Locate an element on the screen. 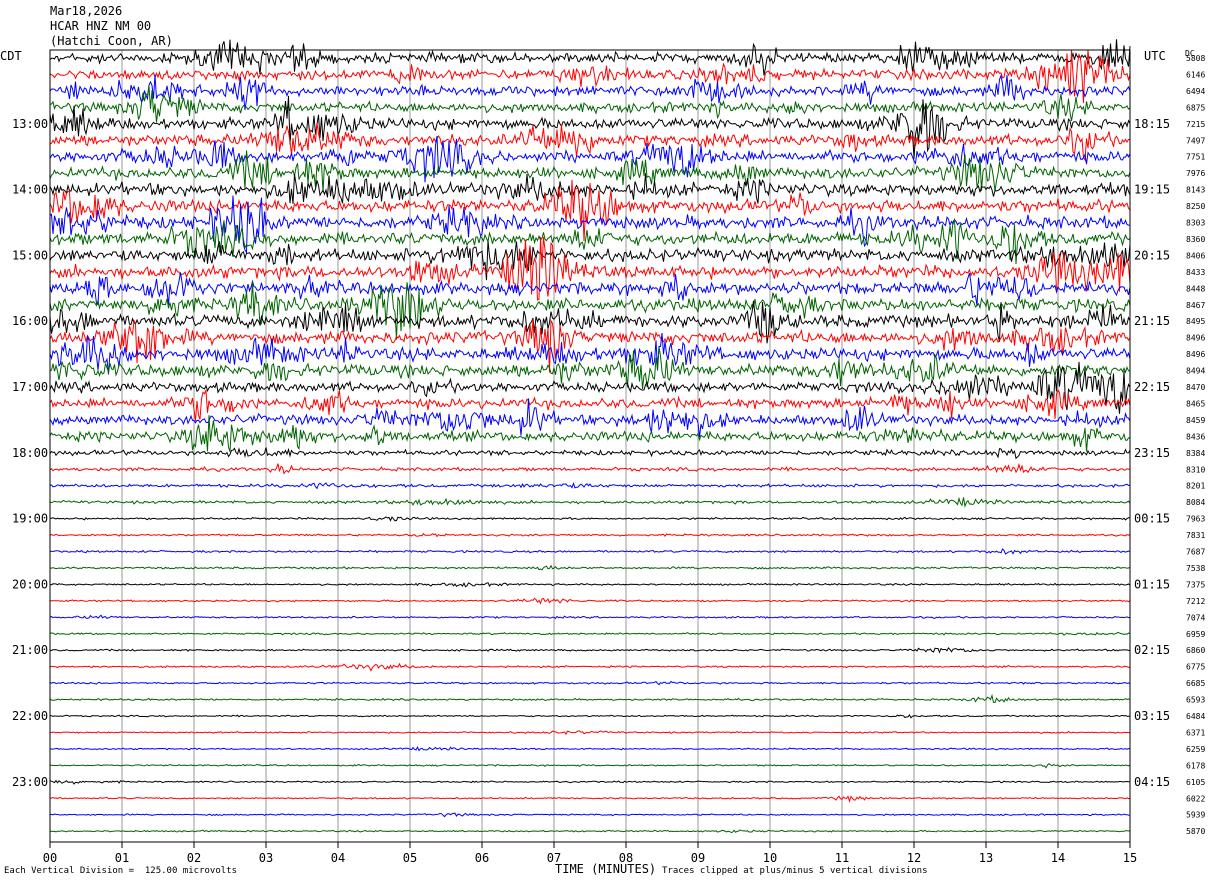 The height and width of the screenshot is (886, 1210). dc-label-29: 7831 is located at coordinates (1195, 535).